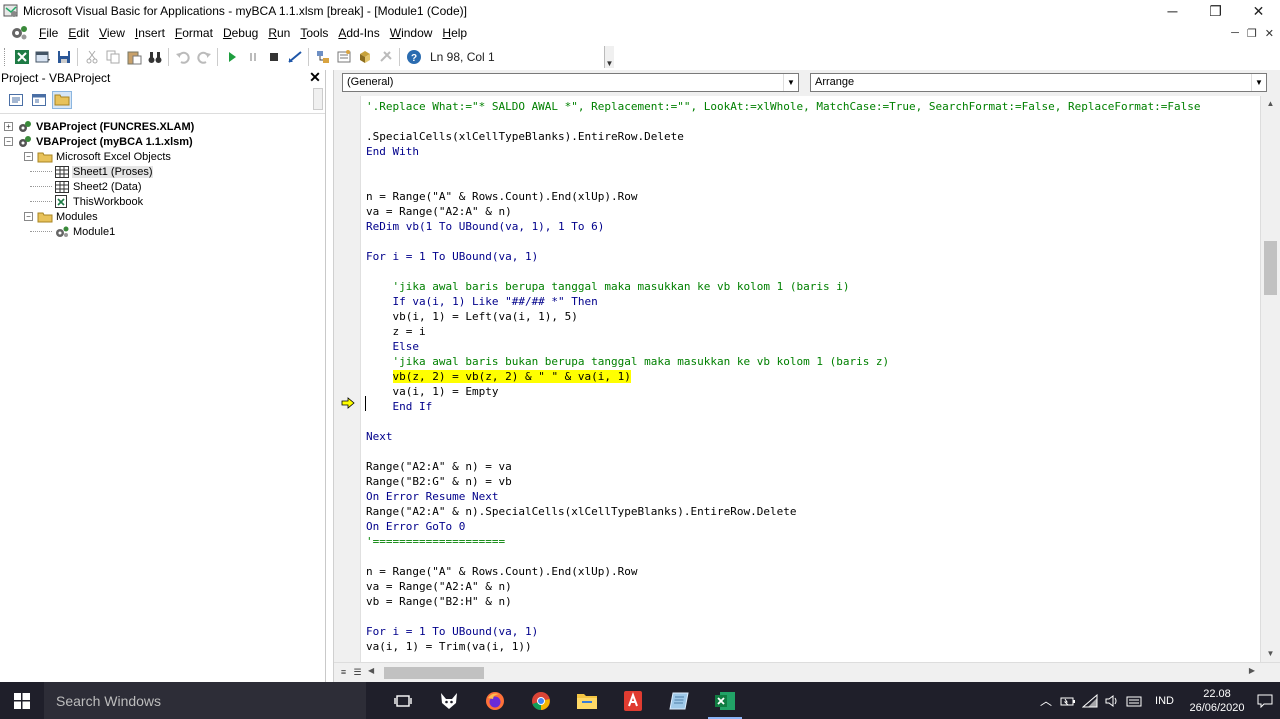 The image size is (1280, 719). Describe the element at coordinates (150, 33) in the screenshot. I see `menu-item: Insert` at that location.